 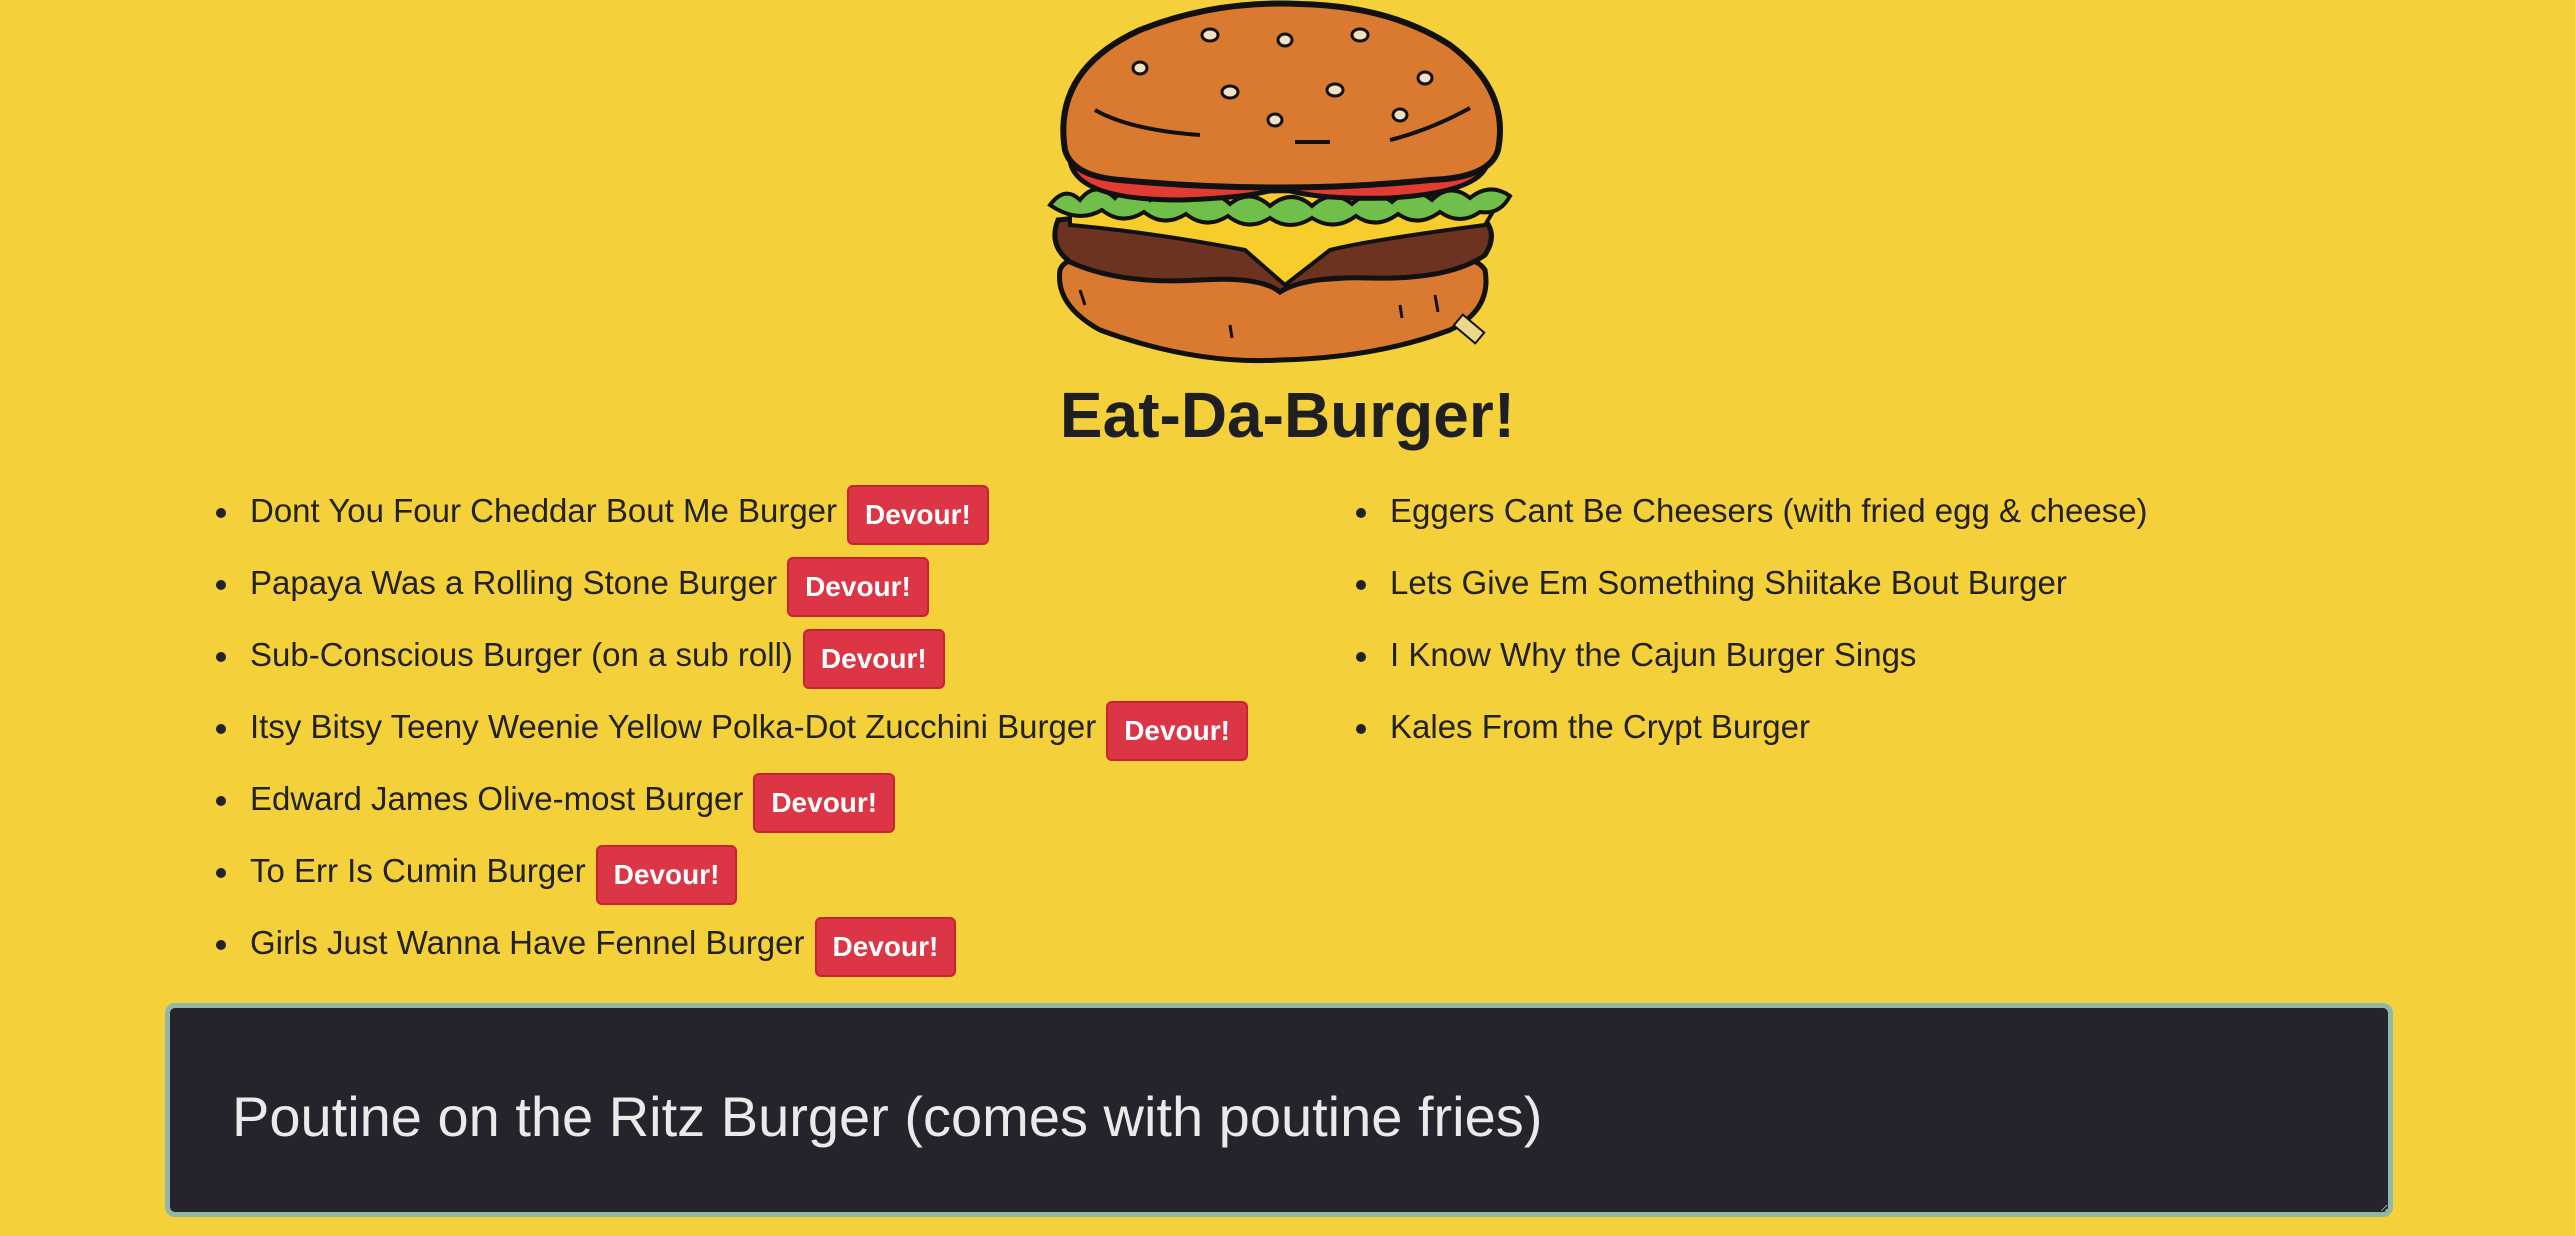 I want to click on burger-name: I Know Why the Cajun Burger Sings, so click(x=1653, y=654).